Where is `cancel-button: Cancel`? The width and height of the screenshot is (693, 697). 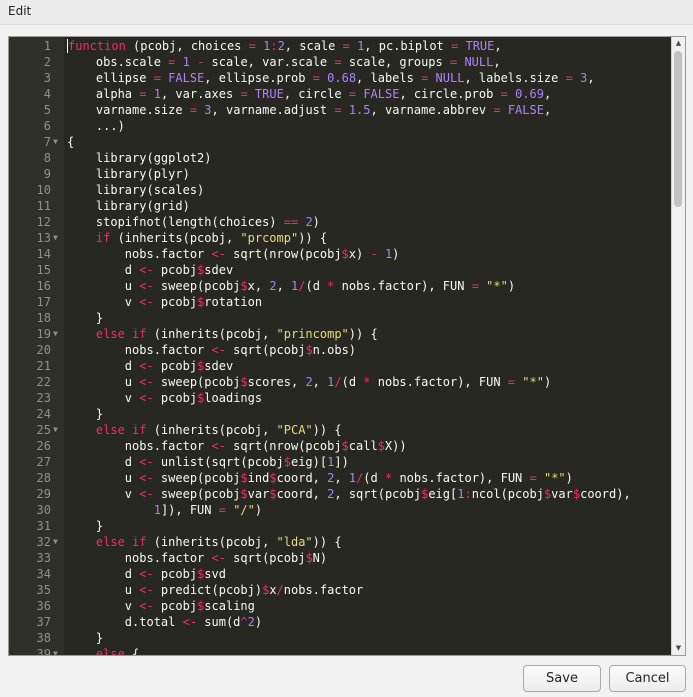
cancel-button: Cancel is located at coordinates (647, 678).